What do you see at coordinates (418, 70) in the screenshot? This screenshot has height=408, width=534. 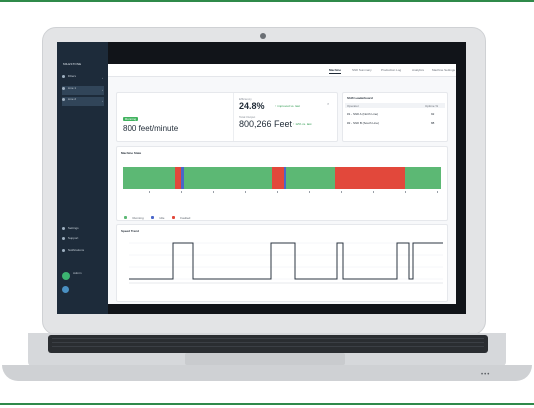 I see `tab-analytics: Analytics` at bounding box center [418, 70].